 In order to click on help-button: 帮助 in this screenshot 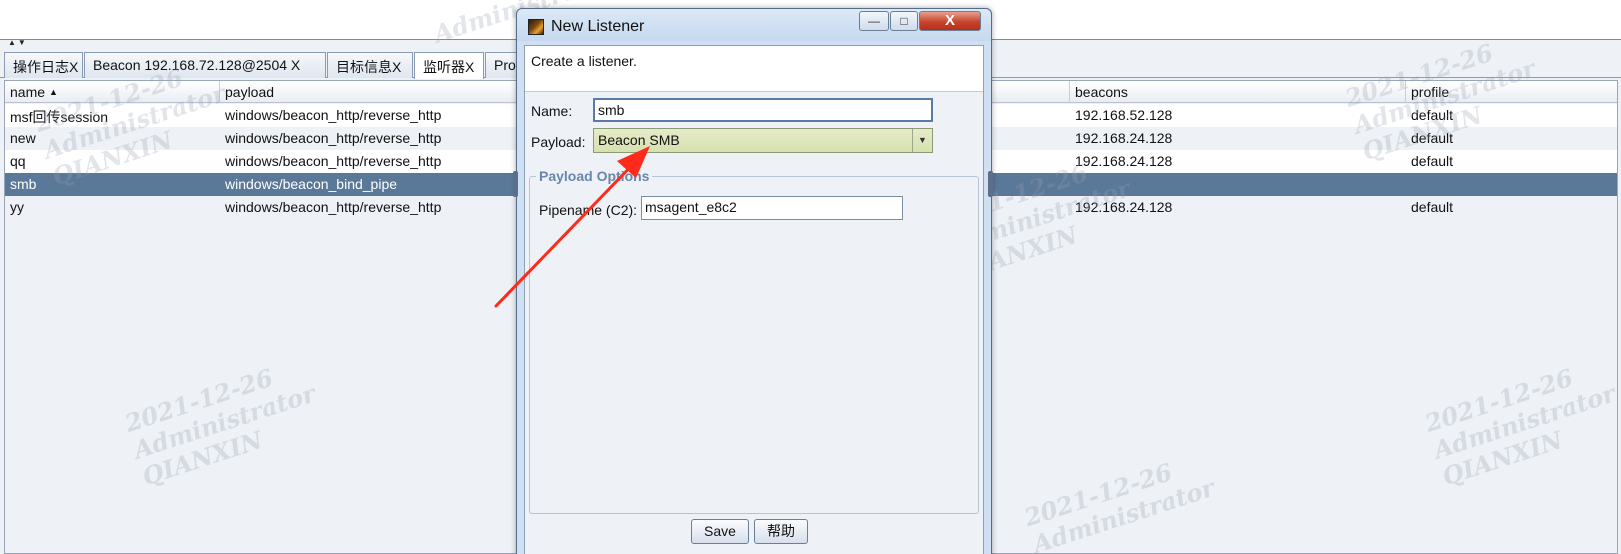, I will do `click(781, 531)`.